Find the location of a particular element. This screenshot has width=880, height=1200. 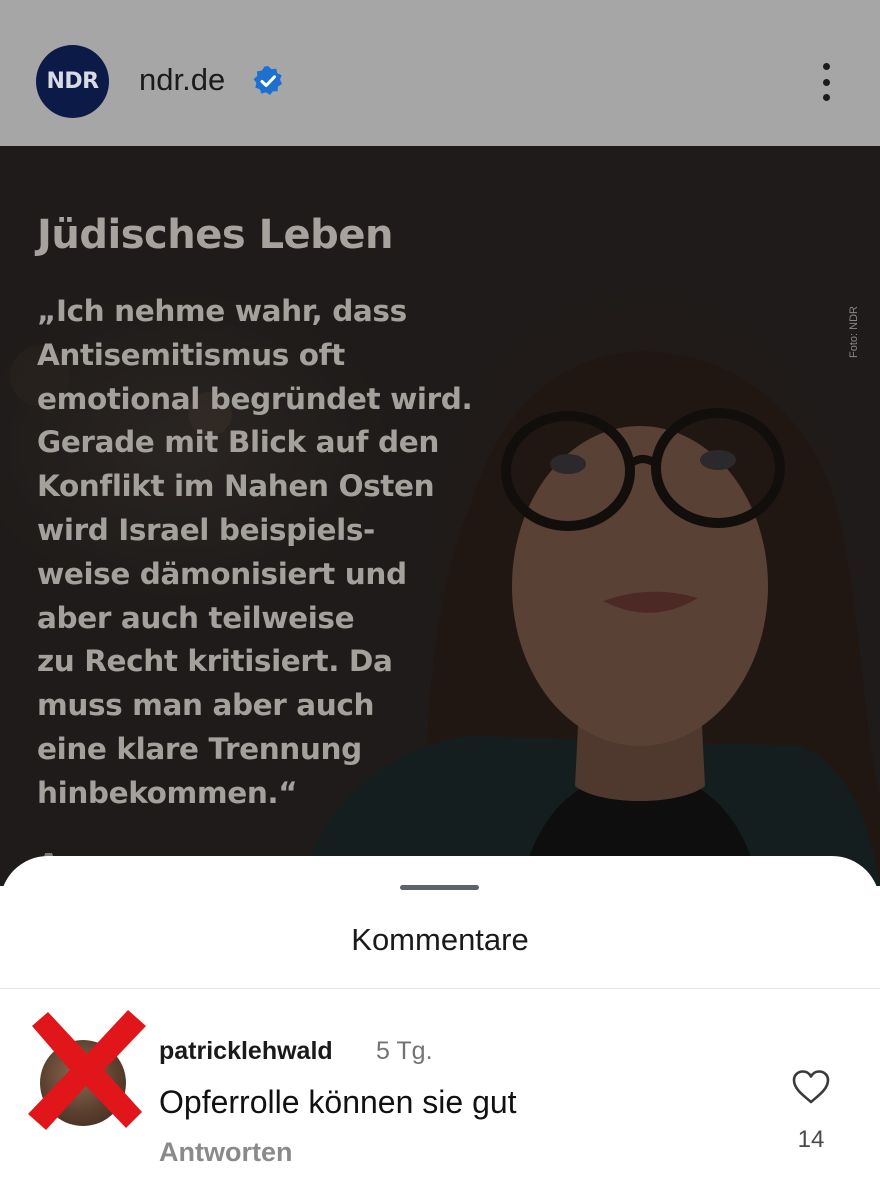

more-vertical-icon is located at coordinates (826, 66).